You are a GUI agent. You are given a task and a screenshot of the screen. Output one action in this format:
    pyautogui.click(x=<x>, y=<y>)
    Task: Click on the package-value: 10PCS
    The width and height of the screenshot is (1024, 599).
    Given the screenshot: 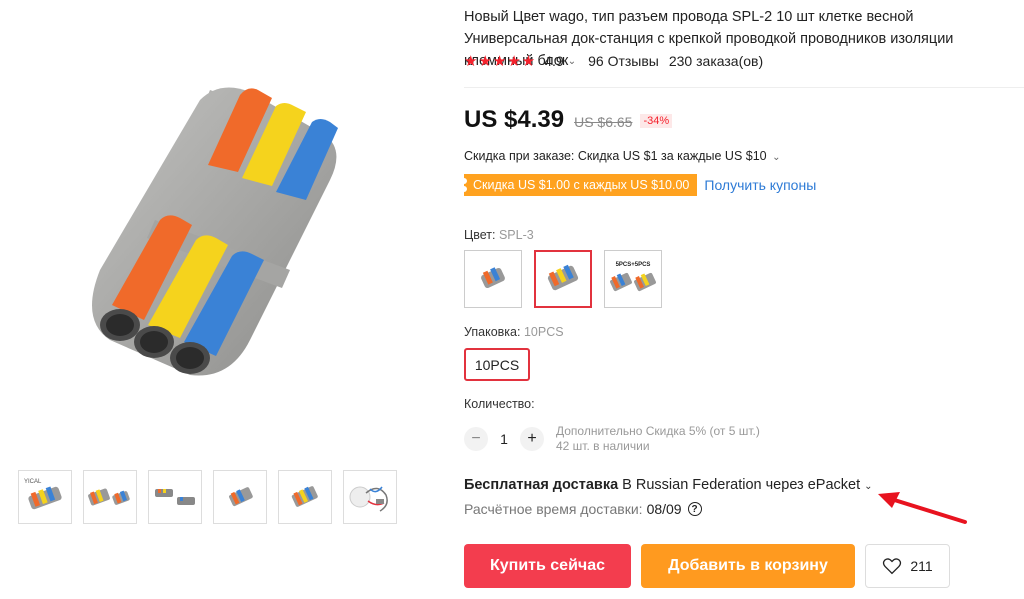 What is the action you would take?
    pyautogui.click(x=543, y=332)
    